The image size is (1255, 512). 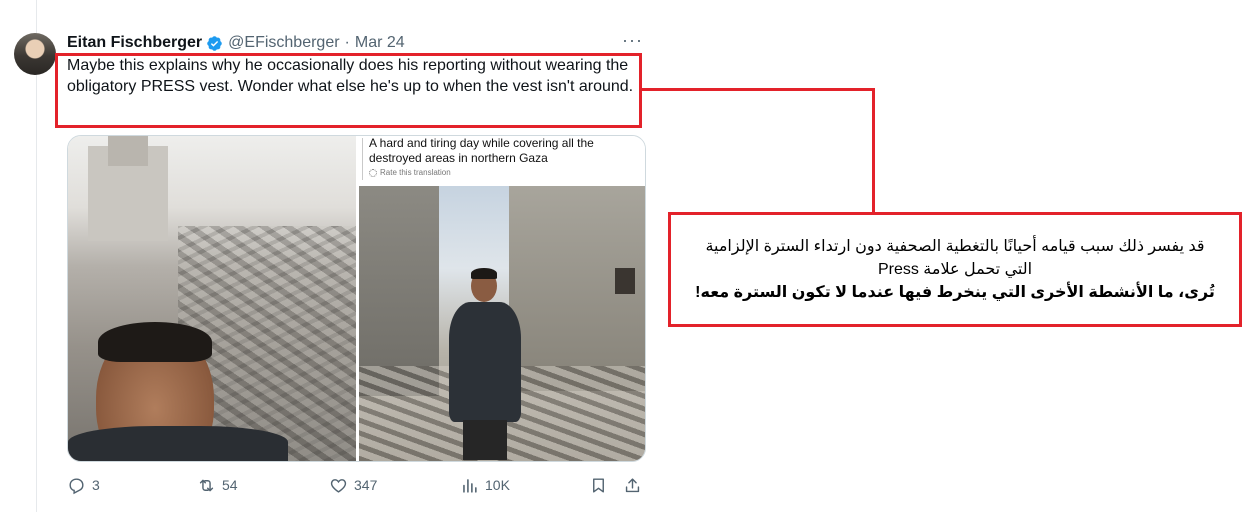 What do you see at coordinates (366, 485) in the screenshot?
I see `like-count: 347` at bounding box center [366, 485].